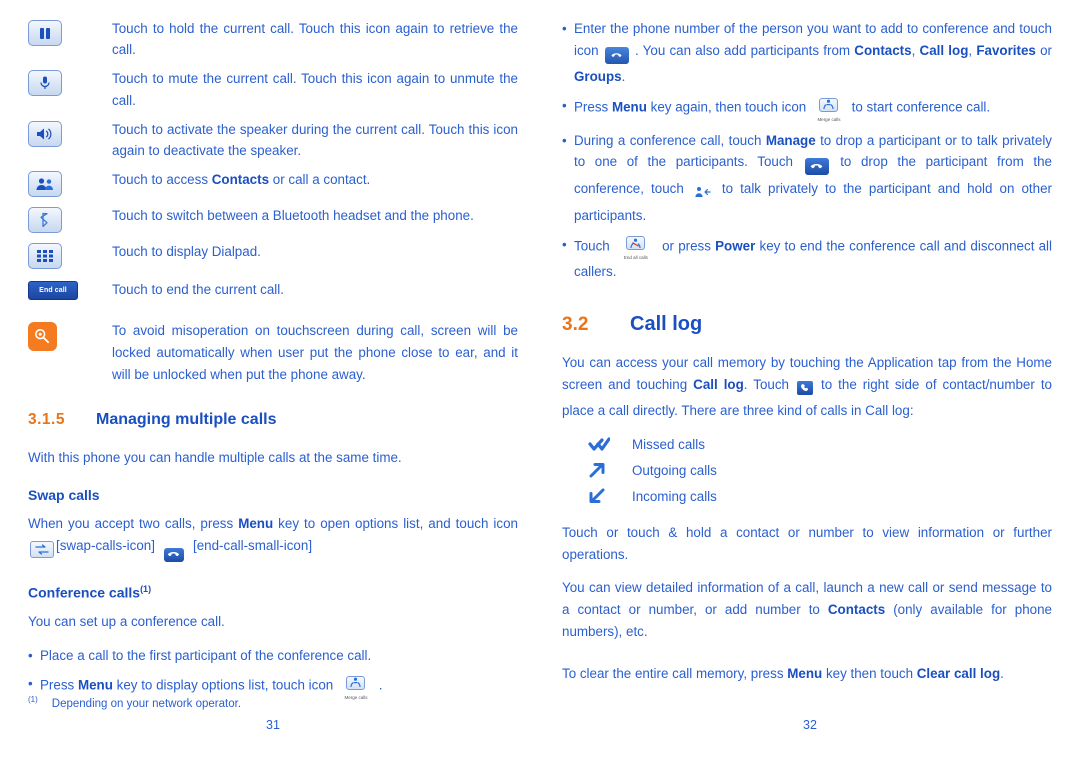  I want to click on legend-row: Outgoing calls, so click(816, 470).